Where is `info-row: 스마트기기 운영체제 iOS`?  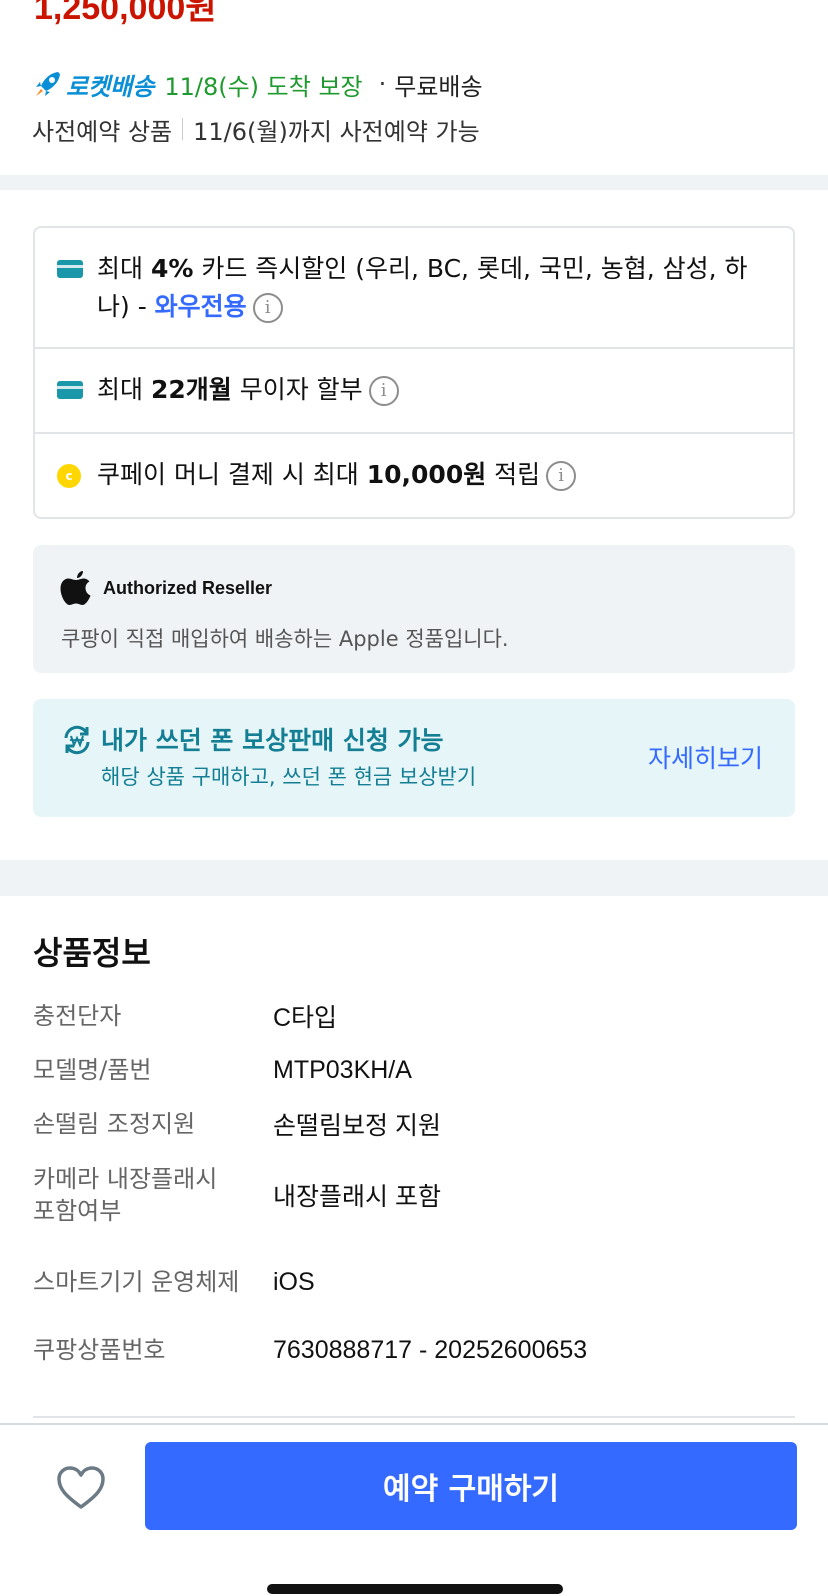 info-row: 스마트기기 운영체제 iOS is located at coordinates (414, 1282).